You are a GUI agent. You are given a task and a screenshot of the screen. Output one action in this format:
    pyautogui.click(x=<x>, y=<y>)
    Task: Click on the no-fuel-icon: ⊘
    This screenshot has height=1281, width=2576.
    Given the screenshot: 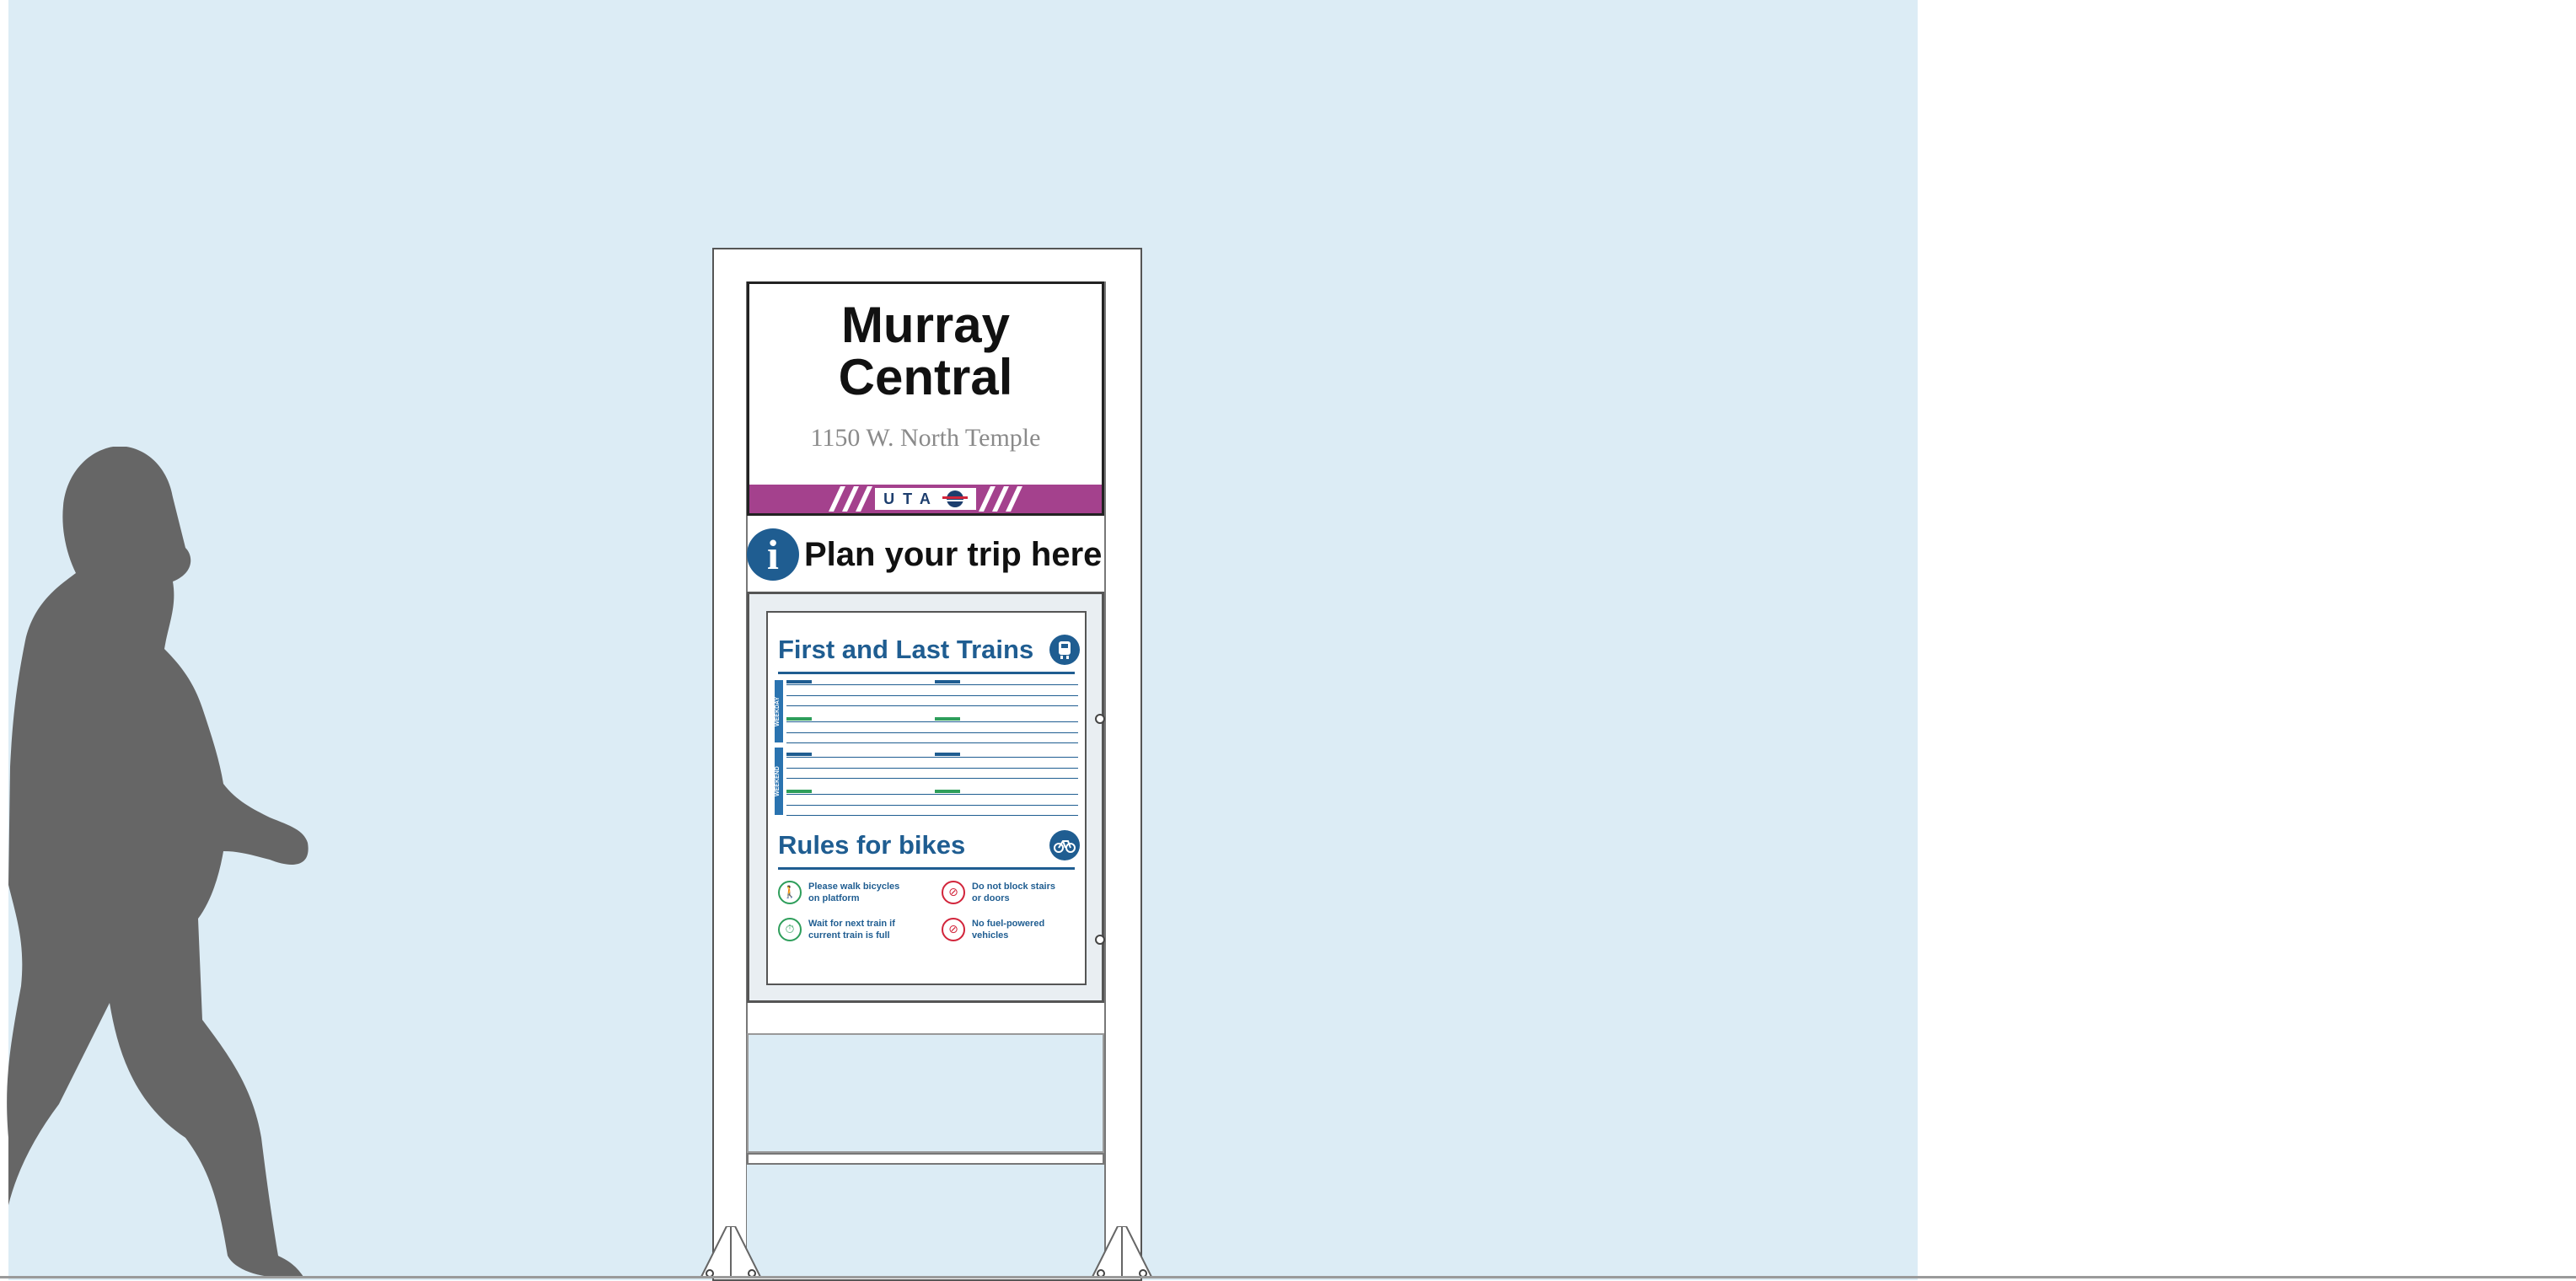 What is the action you would take?
    pyautogui.click(x=953, y=929)
    